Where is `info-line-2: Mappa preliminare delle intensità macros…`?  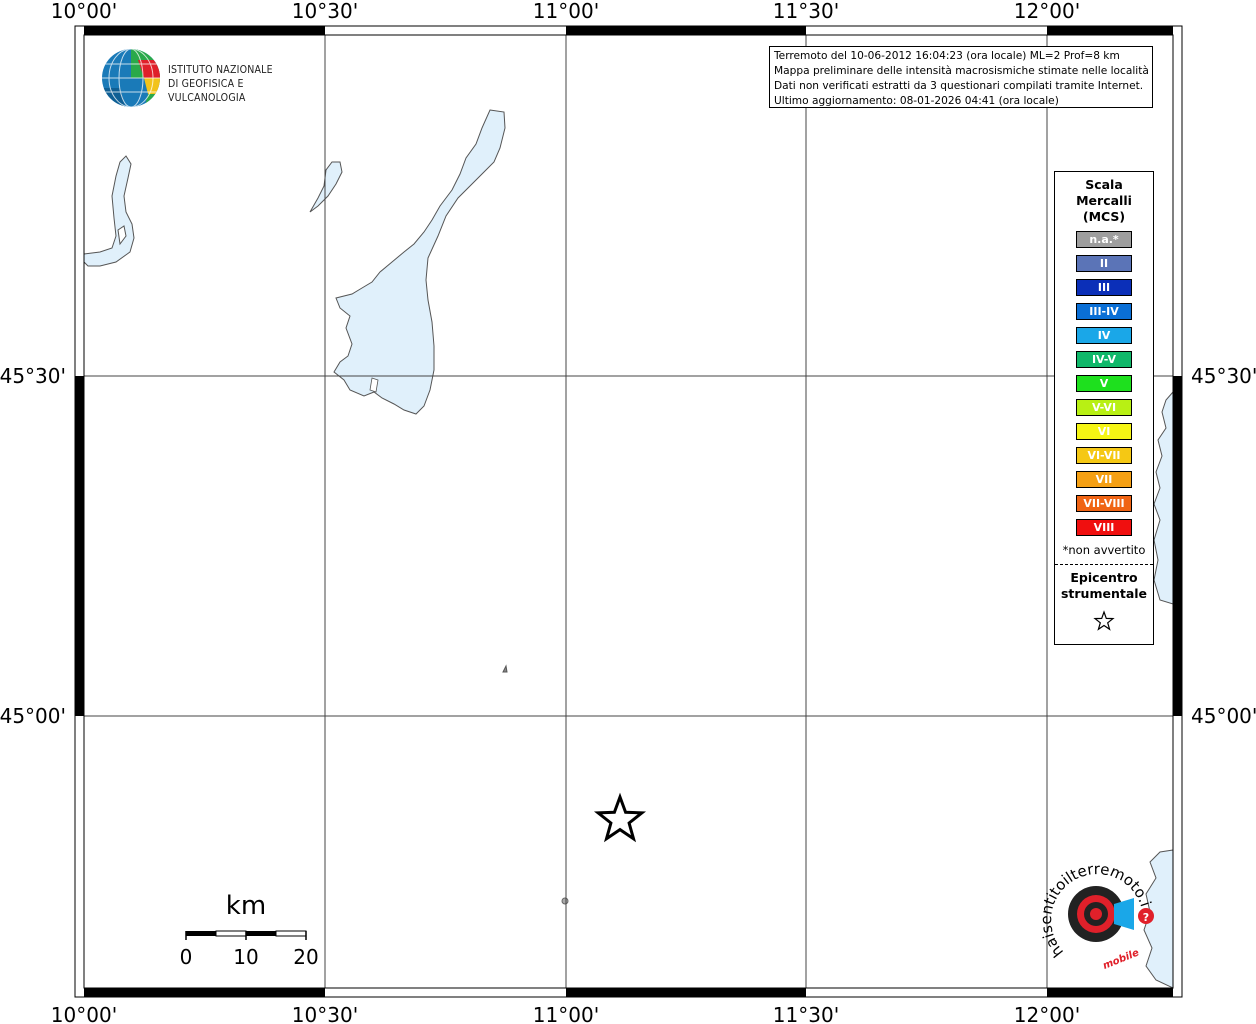
info-line-2: Mappa preliminare delle intensità macros… is located at coordinates (961, 71).